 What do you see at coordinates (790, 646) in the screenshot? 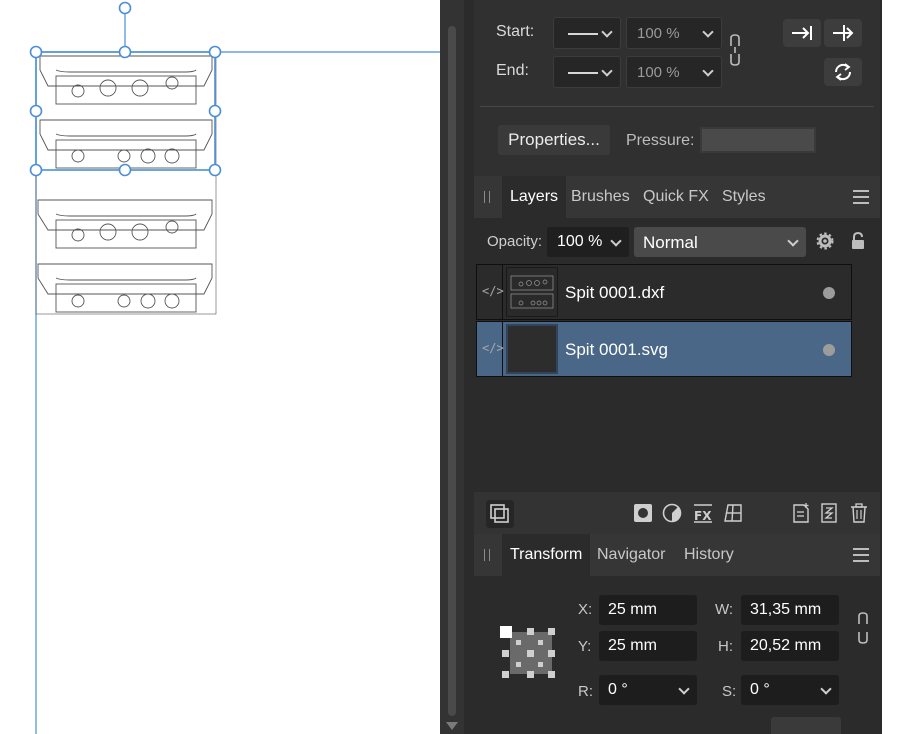
I see `h-field: 20,52 mm` at bounding box center [790, 646].